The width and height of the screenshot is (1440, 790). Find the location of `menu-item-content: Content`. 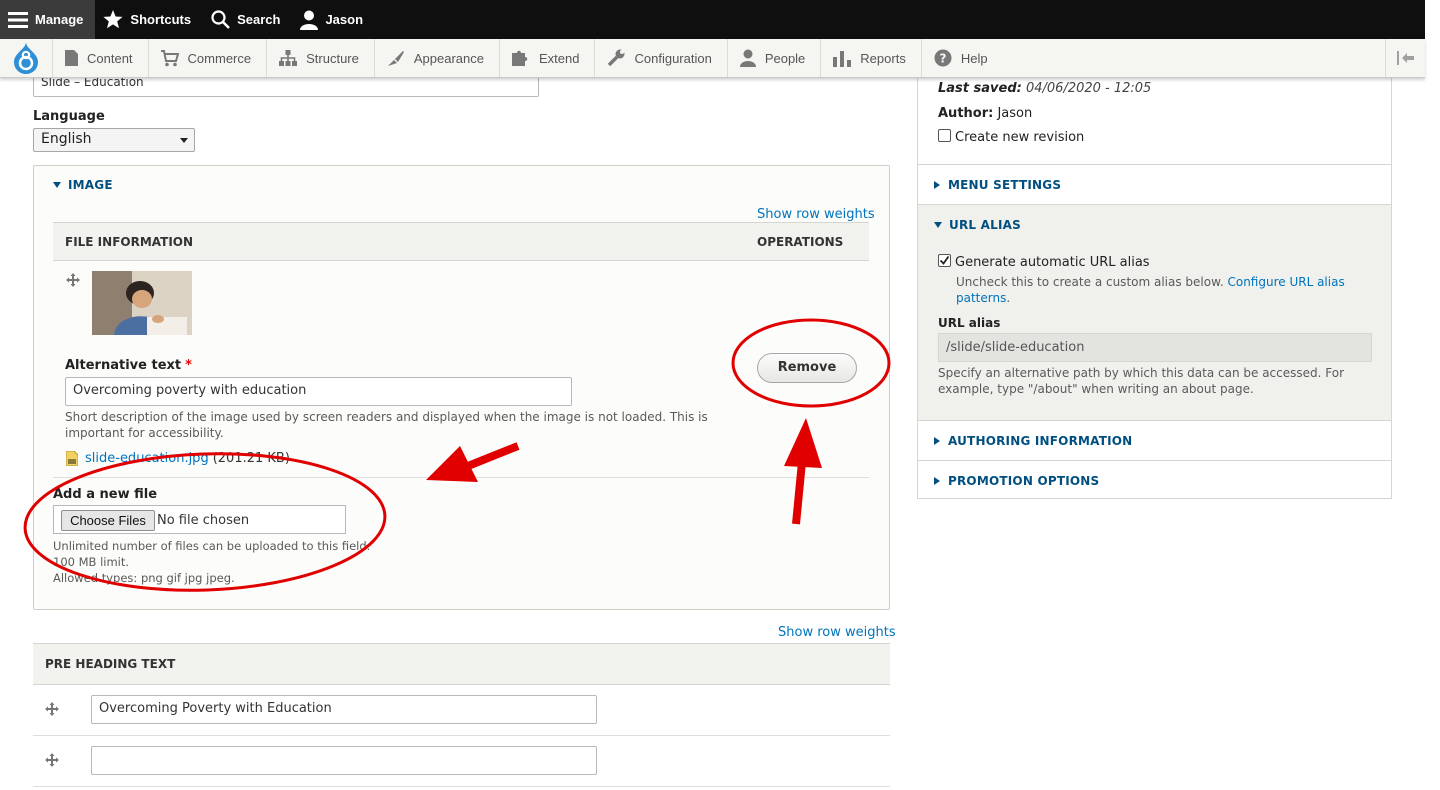

menu-item-content: Content is located at coordinates (100, 58).